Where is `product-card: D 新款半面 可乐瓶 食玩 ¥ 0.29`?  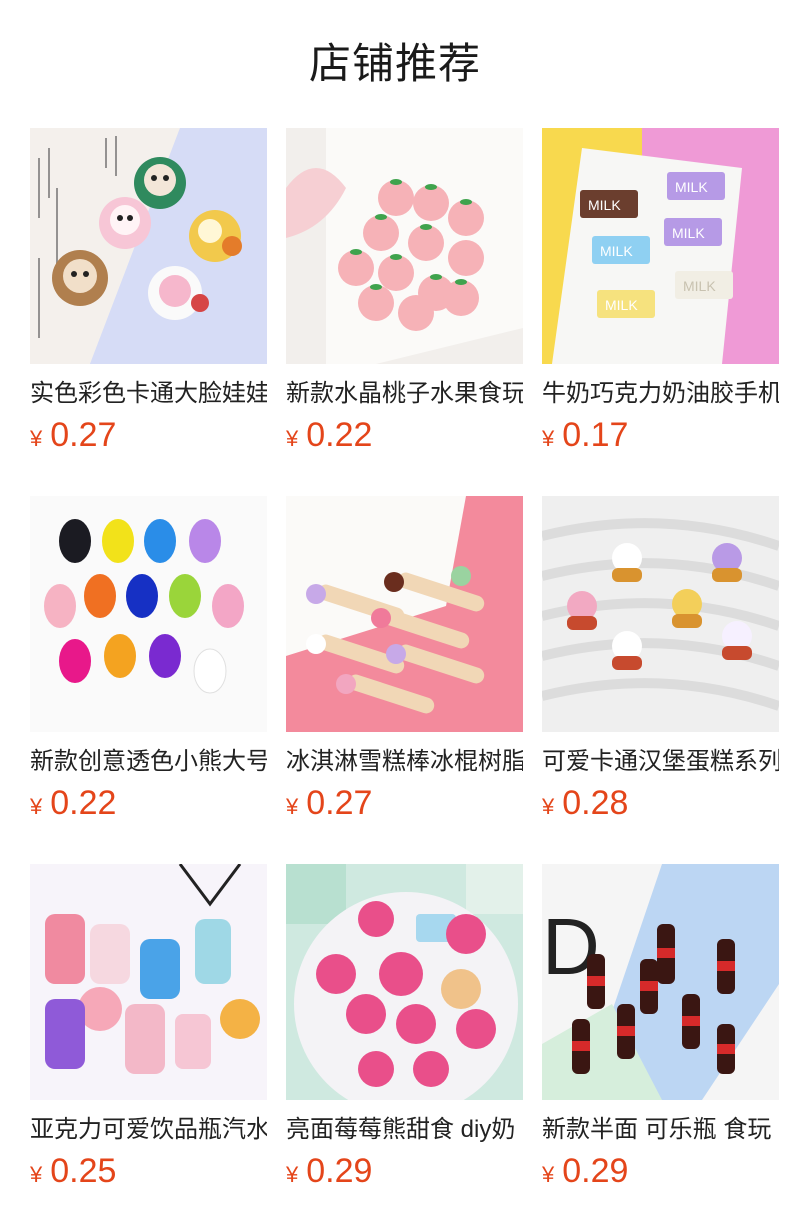
product-card: D 新款半面 可乐瓶 食玩 ¥ 0.29 is located at coordinates (660, 1034).